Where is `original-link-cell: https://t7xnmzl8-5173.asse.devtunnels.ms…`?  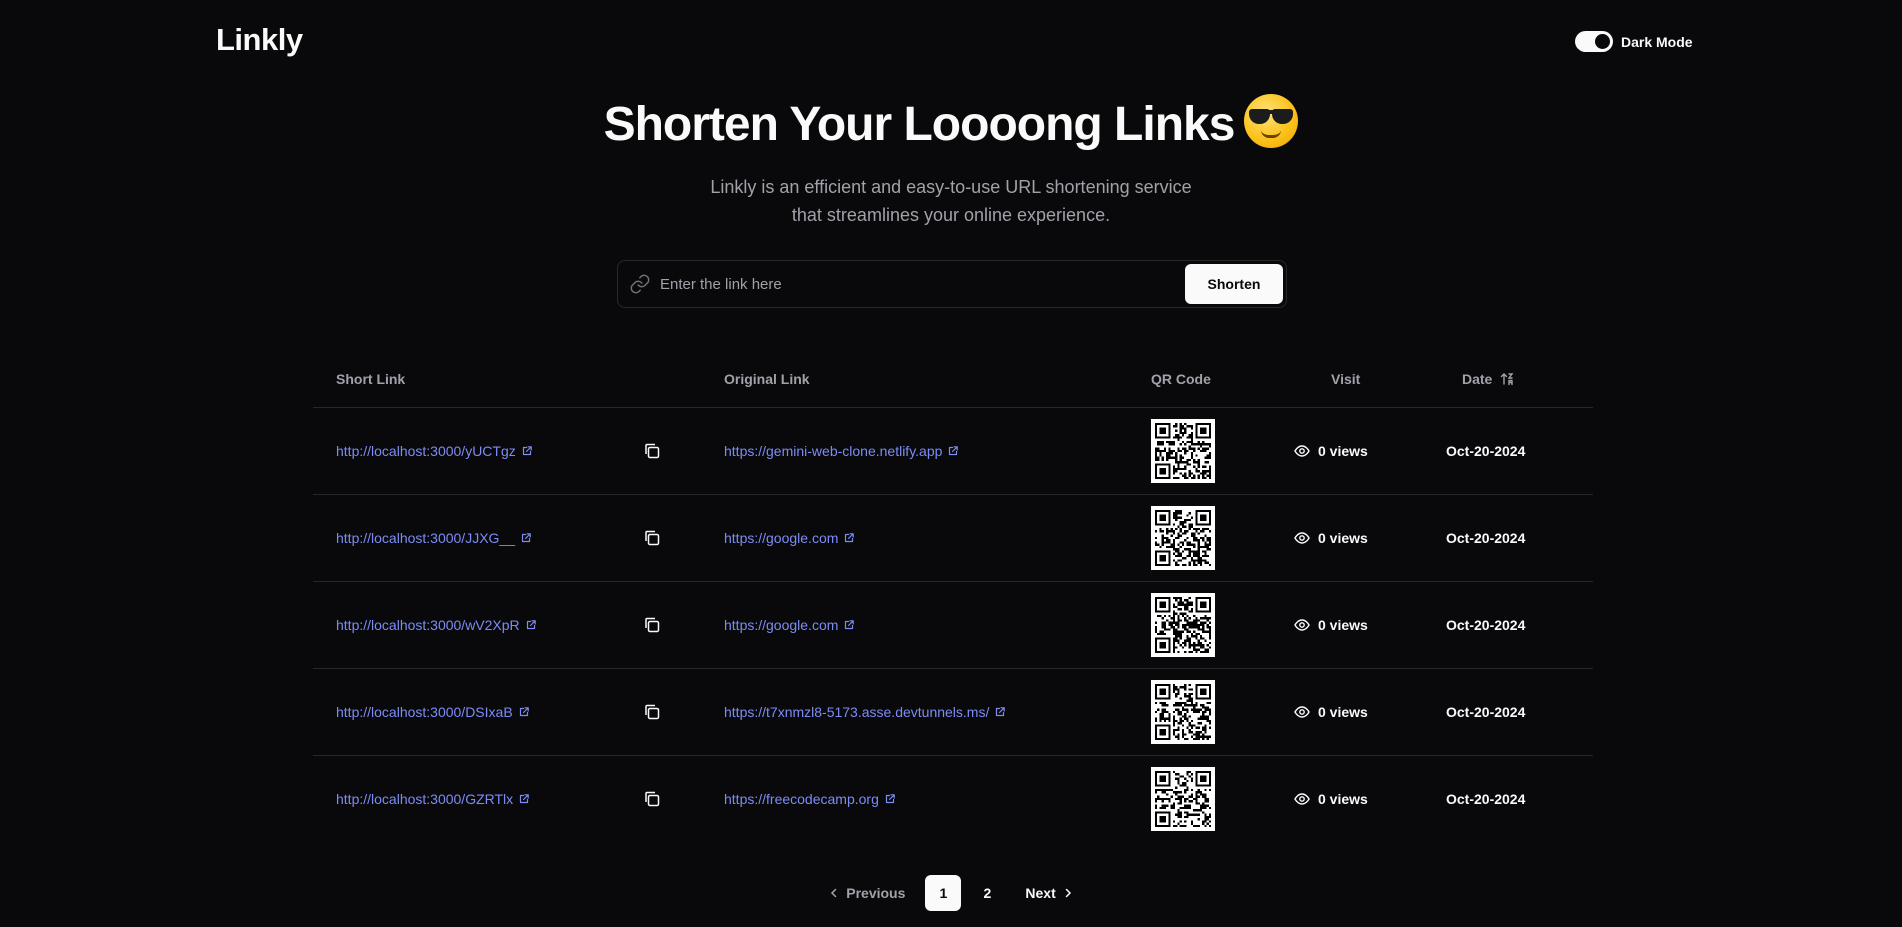 original-link-cell: https://t7xnmzl8-5173.asse.devtunnels.ms… is located at coordinates (865, 712).